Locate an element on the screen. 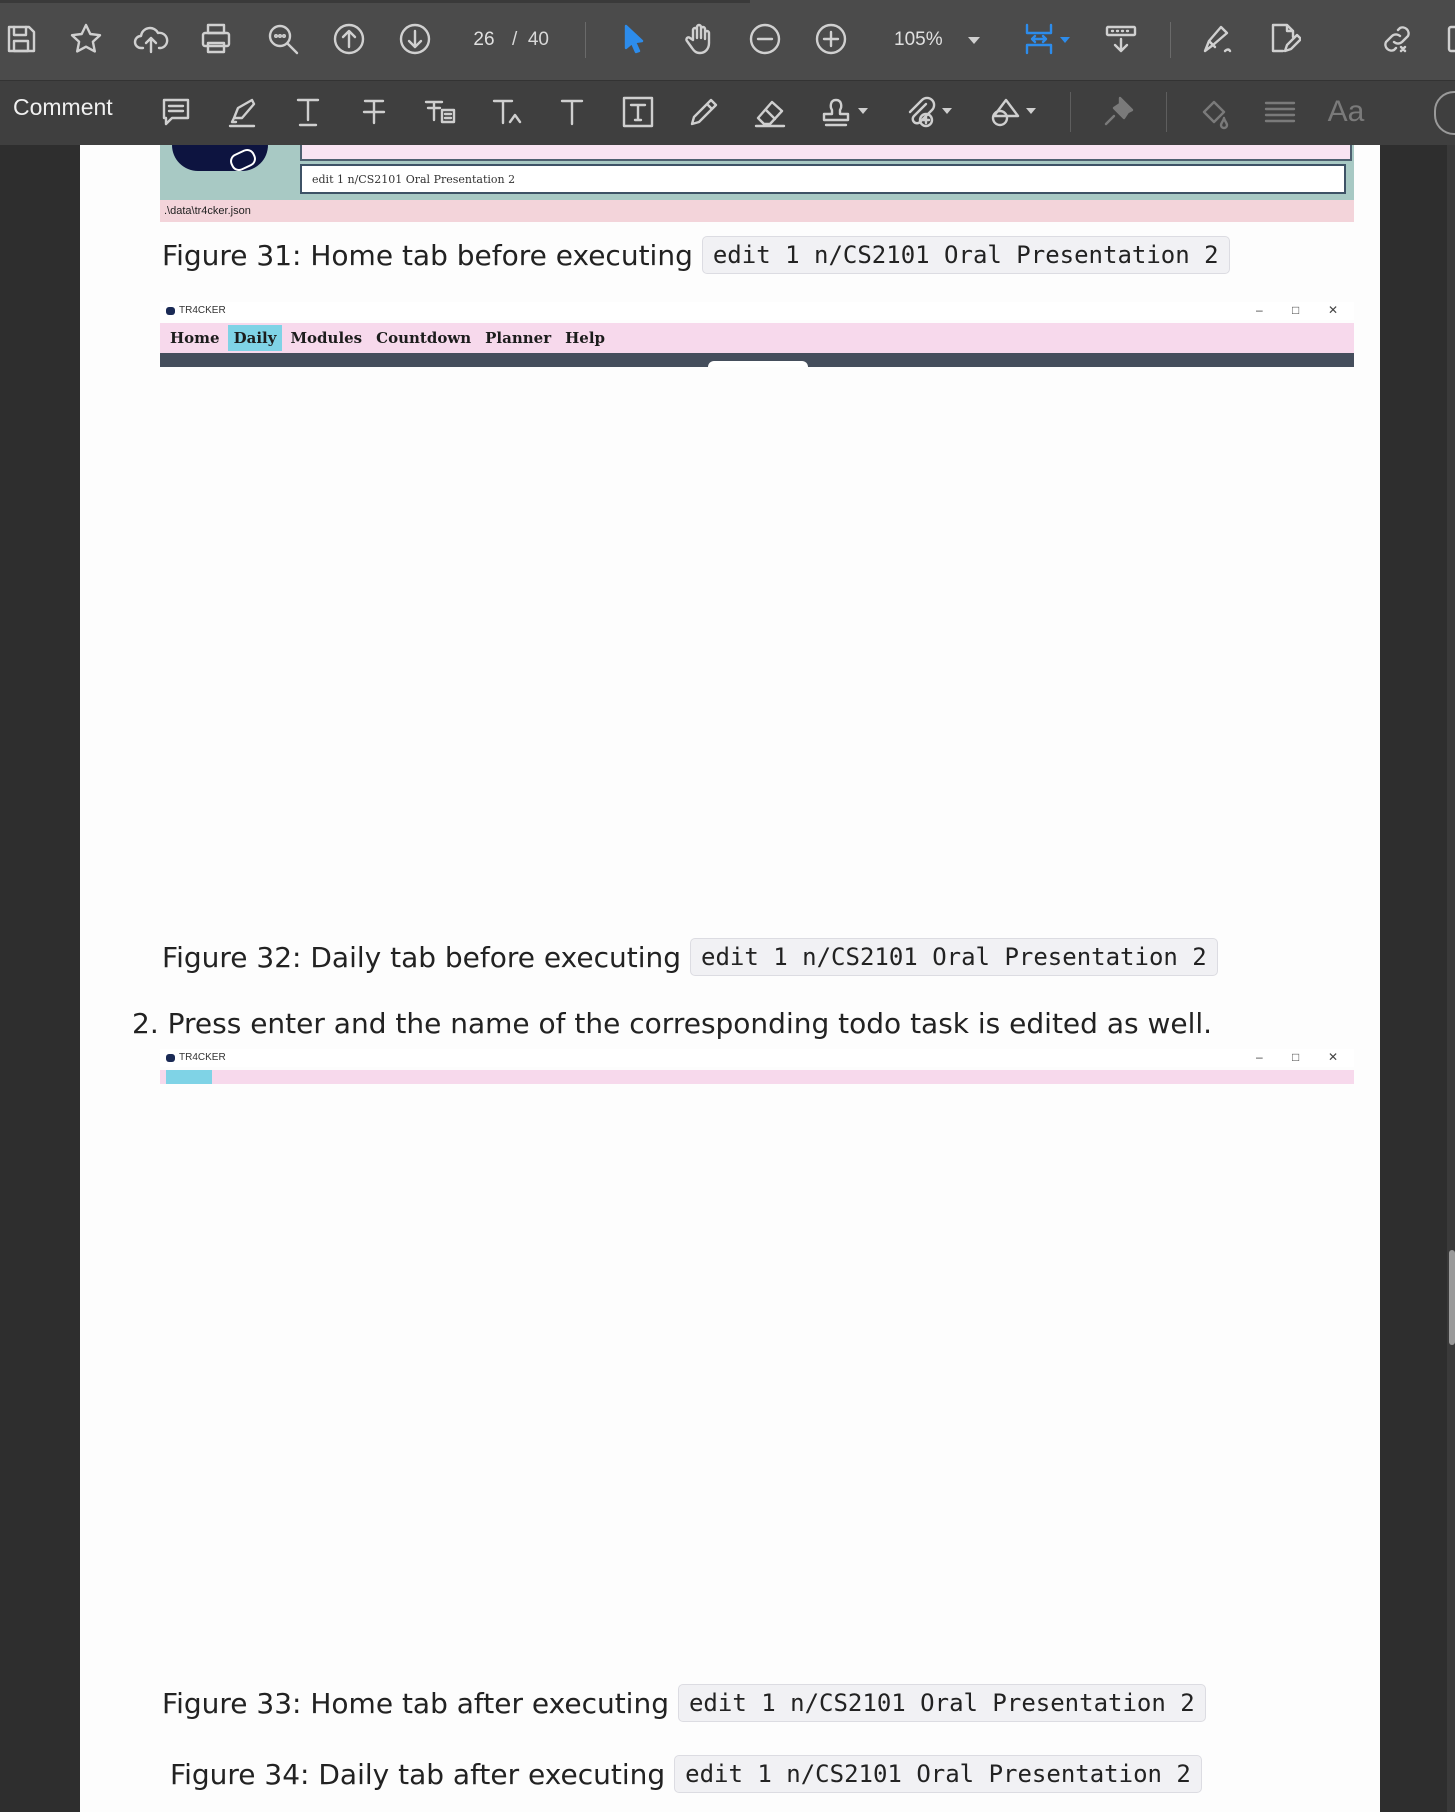  shapes-icon is located at coordinates (1004, 112).